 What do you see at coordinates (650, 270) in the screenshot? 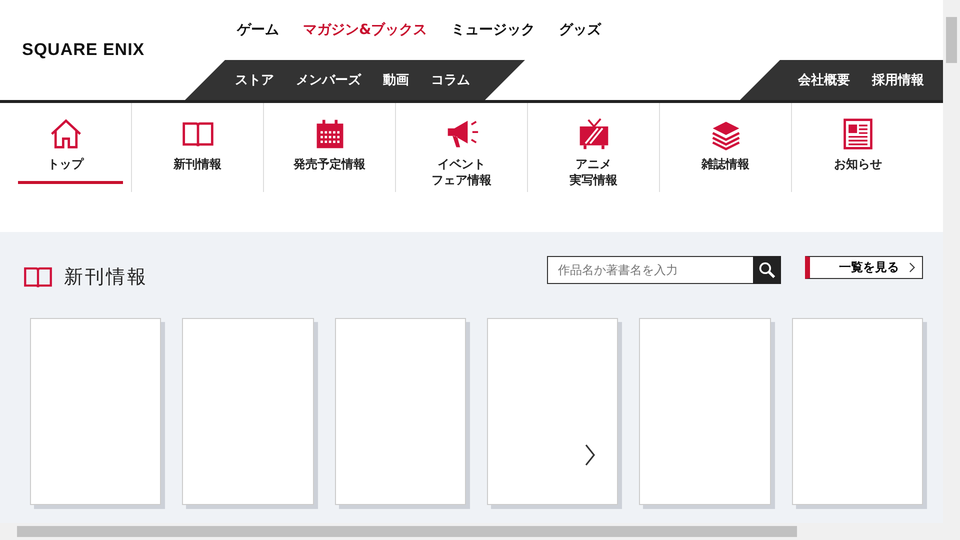
I see `search-field: 作品名か著書名を入力` at bounding box center [650, 270].